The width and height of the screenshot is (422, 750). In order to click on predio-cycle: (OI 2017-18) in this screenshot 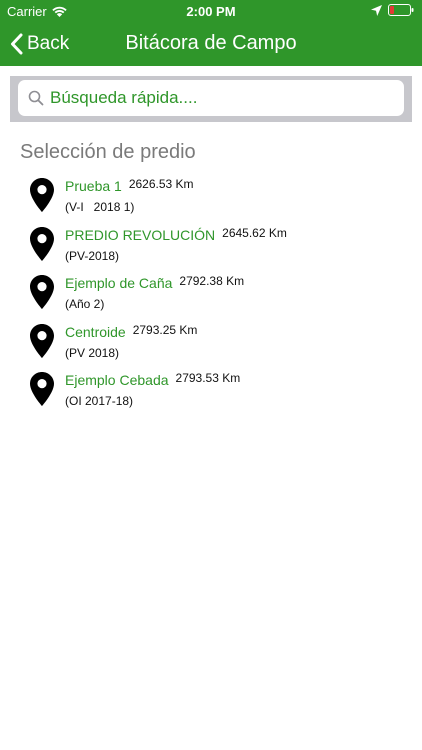, I will do `click(99, 401)`.